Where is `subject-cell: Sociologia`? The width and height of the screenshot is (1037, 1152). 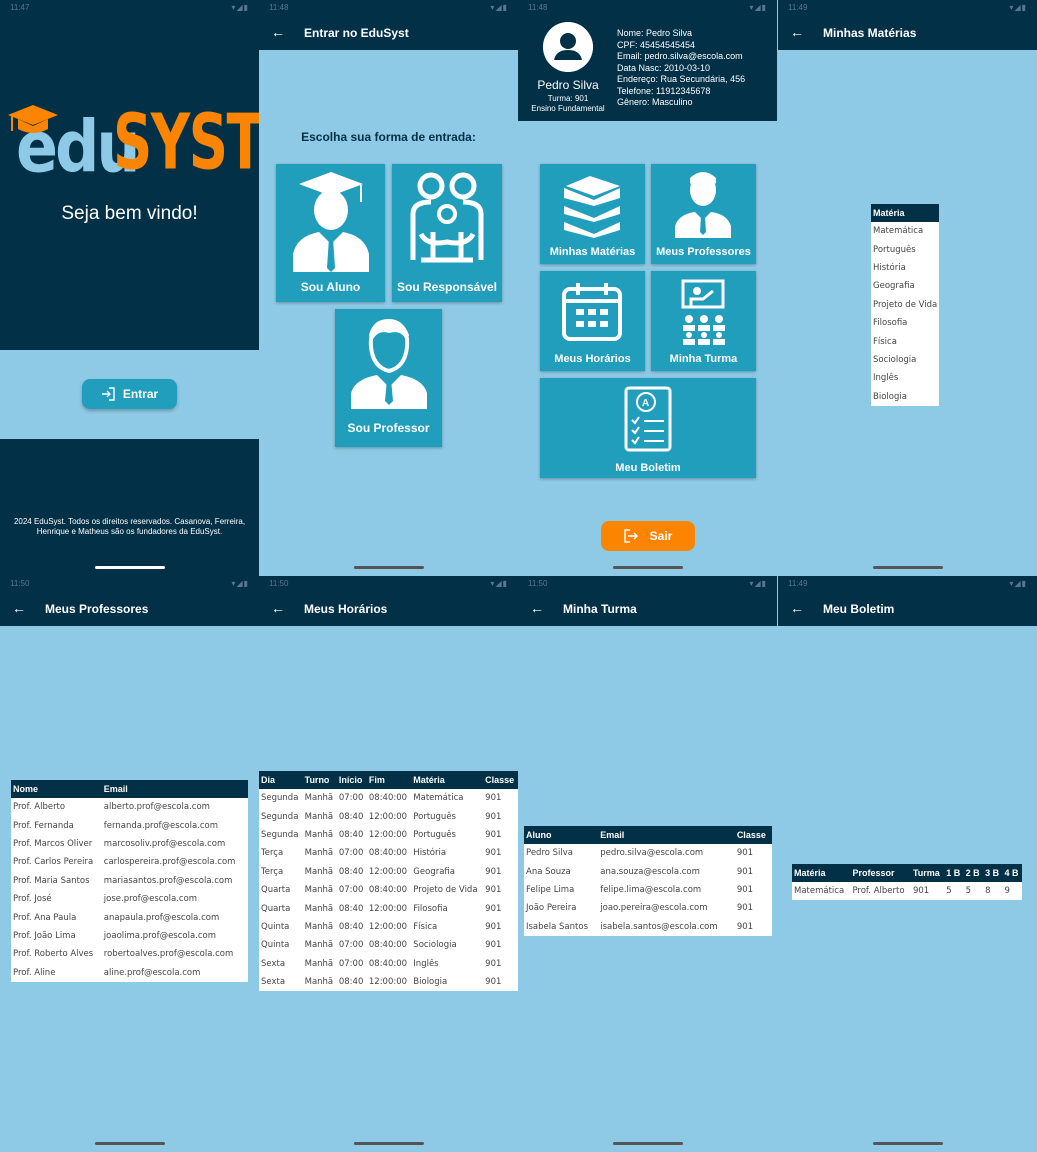
subject-cell: Sociologia is located at coordinates (895, 359).